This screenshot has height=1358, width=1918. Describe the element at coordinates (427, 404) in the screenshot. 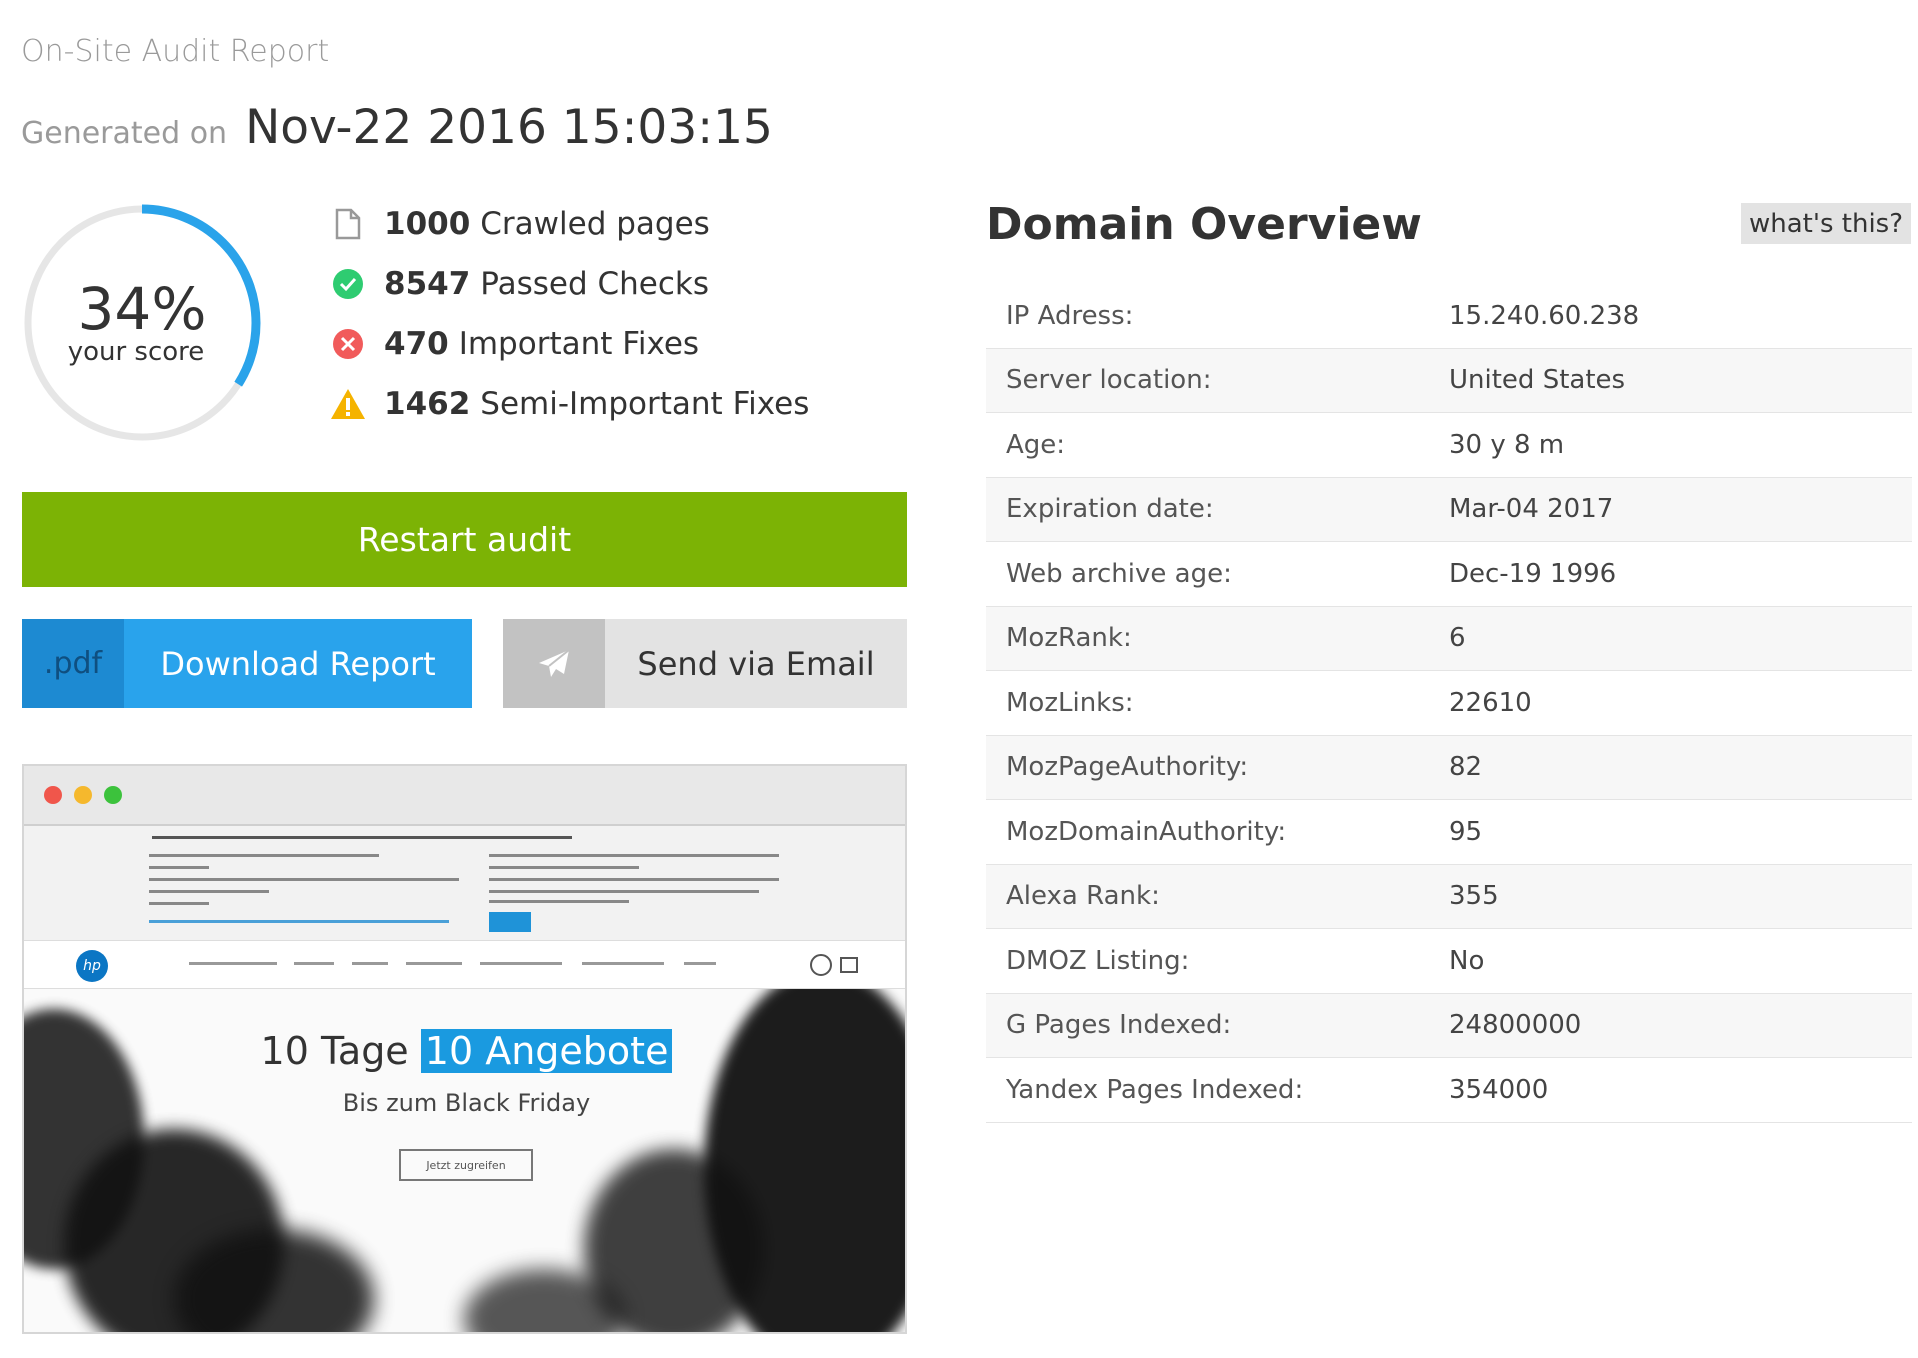

I see `stat-count: 1462` at that location.